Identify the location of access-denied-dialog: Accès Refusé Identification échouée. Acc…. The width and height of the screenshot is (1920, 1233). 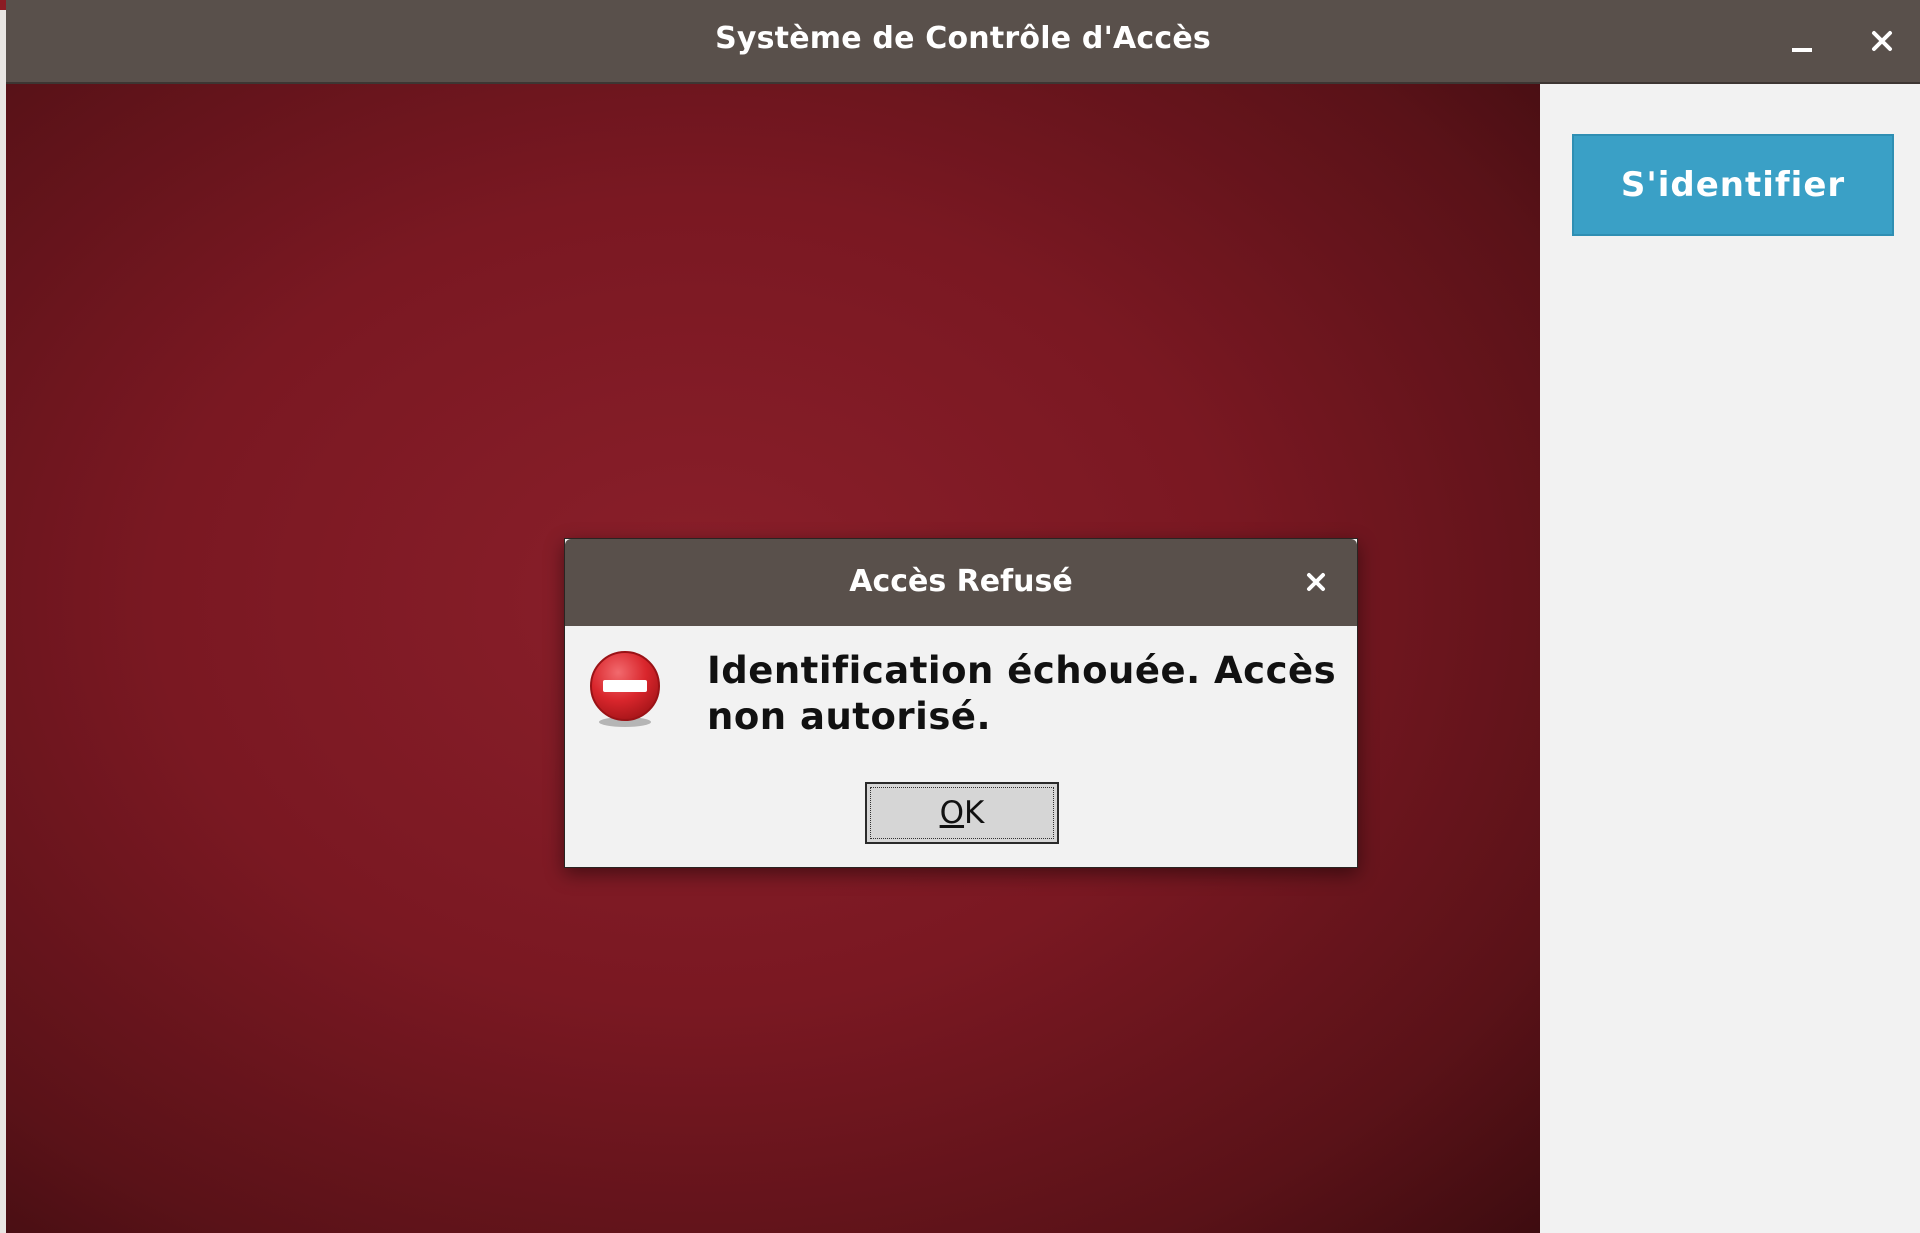
(961, 703).